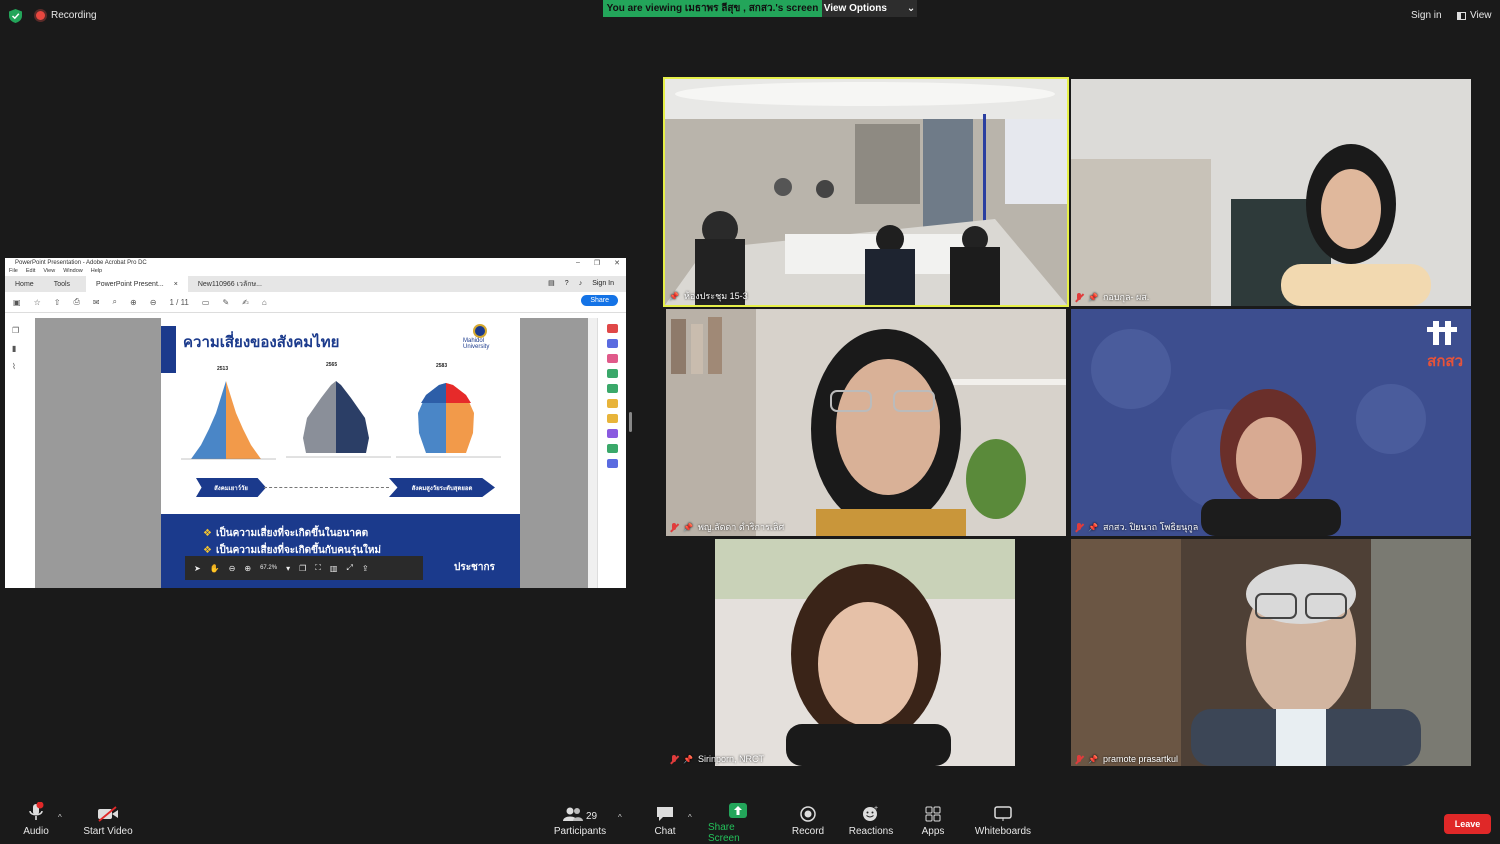  I want to click on tab-powerpoint-presentation: PowerPoint Present... ×, so click(137, 284).